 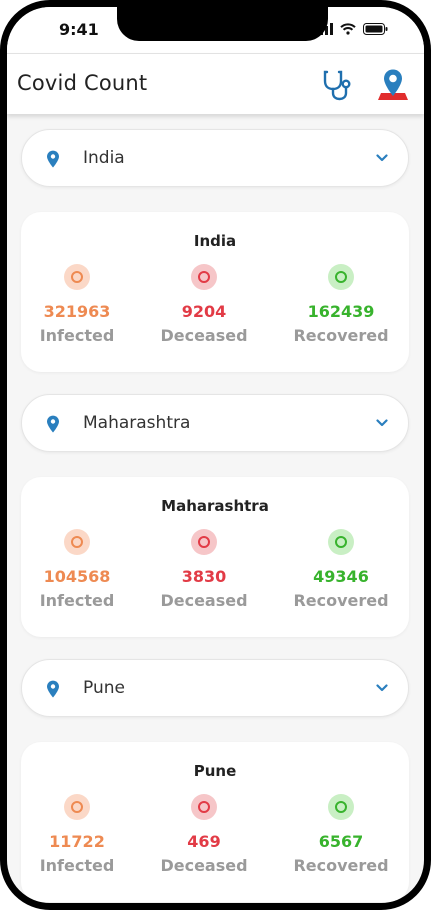 What do you see at coordinates (137, 423) in the screenshot?
I see `dropdown-selected-value: Maharashtra` at bounding box center [137, 423].